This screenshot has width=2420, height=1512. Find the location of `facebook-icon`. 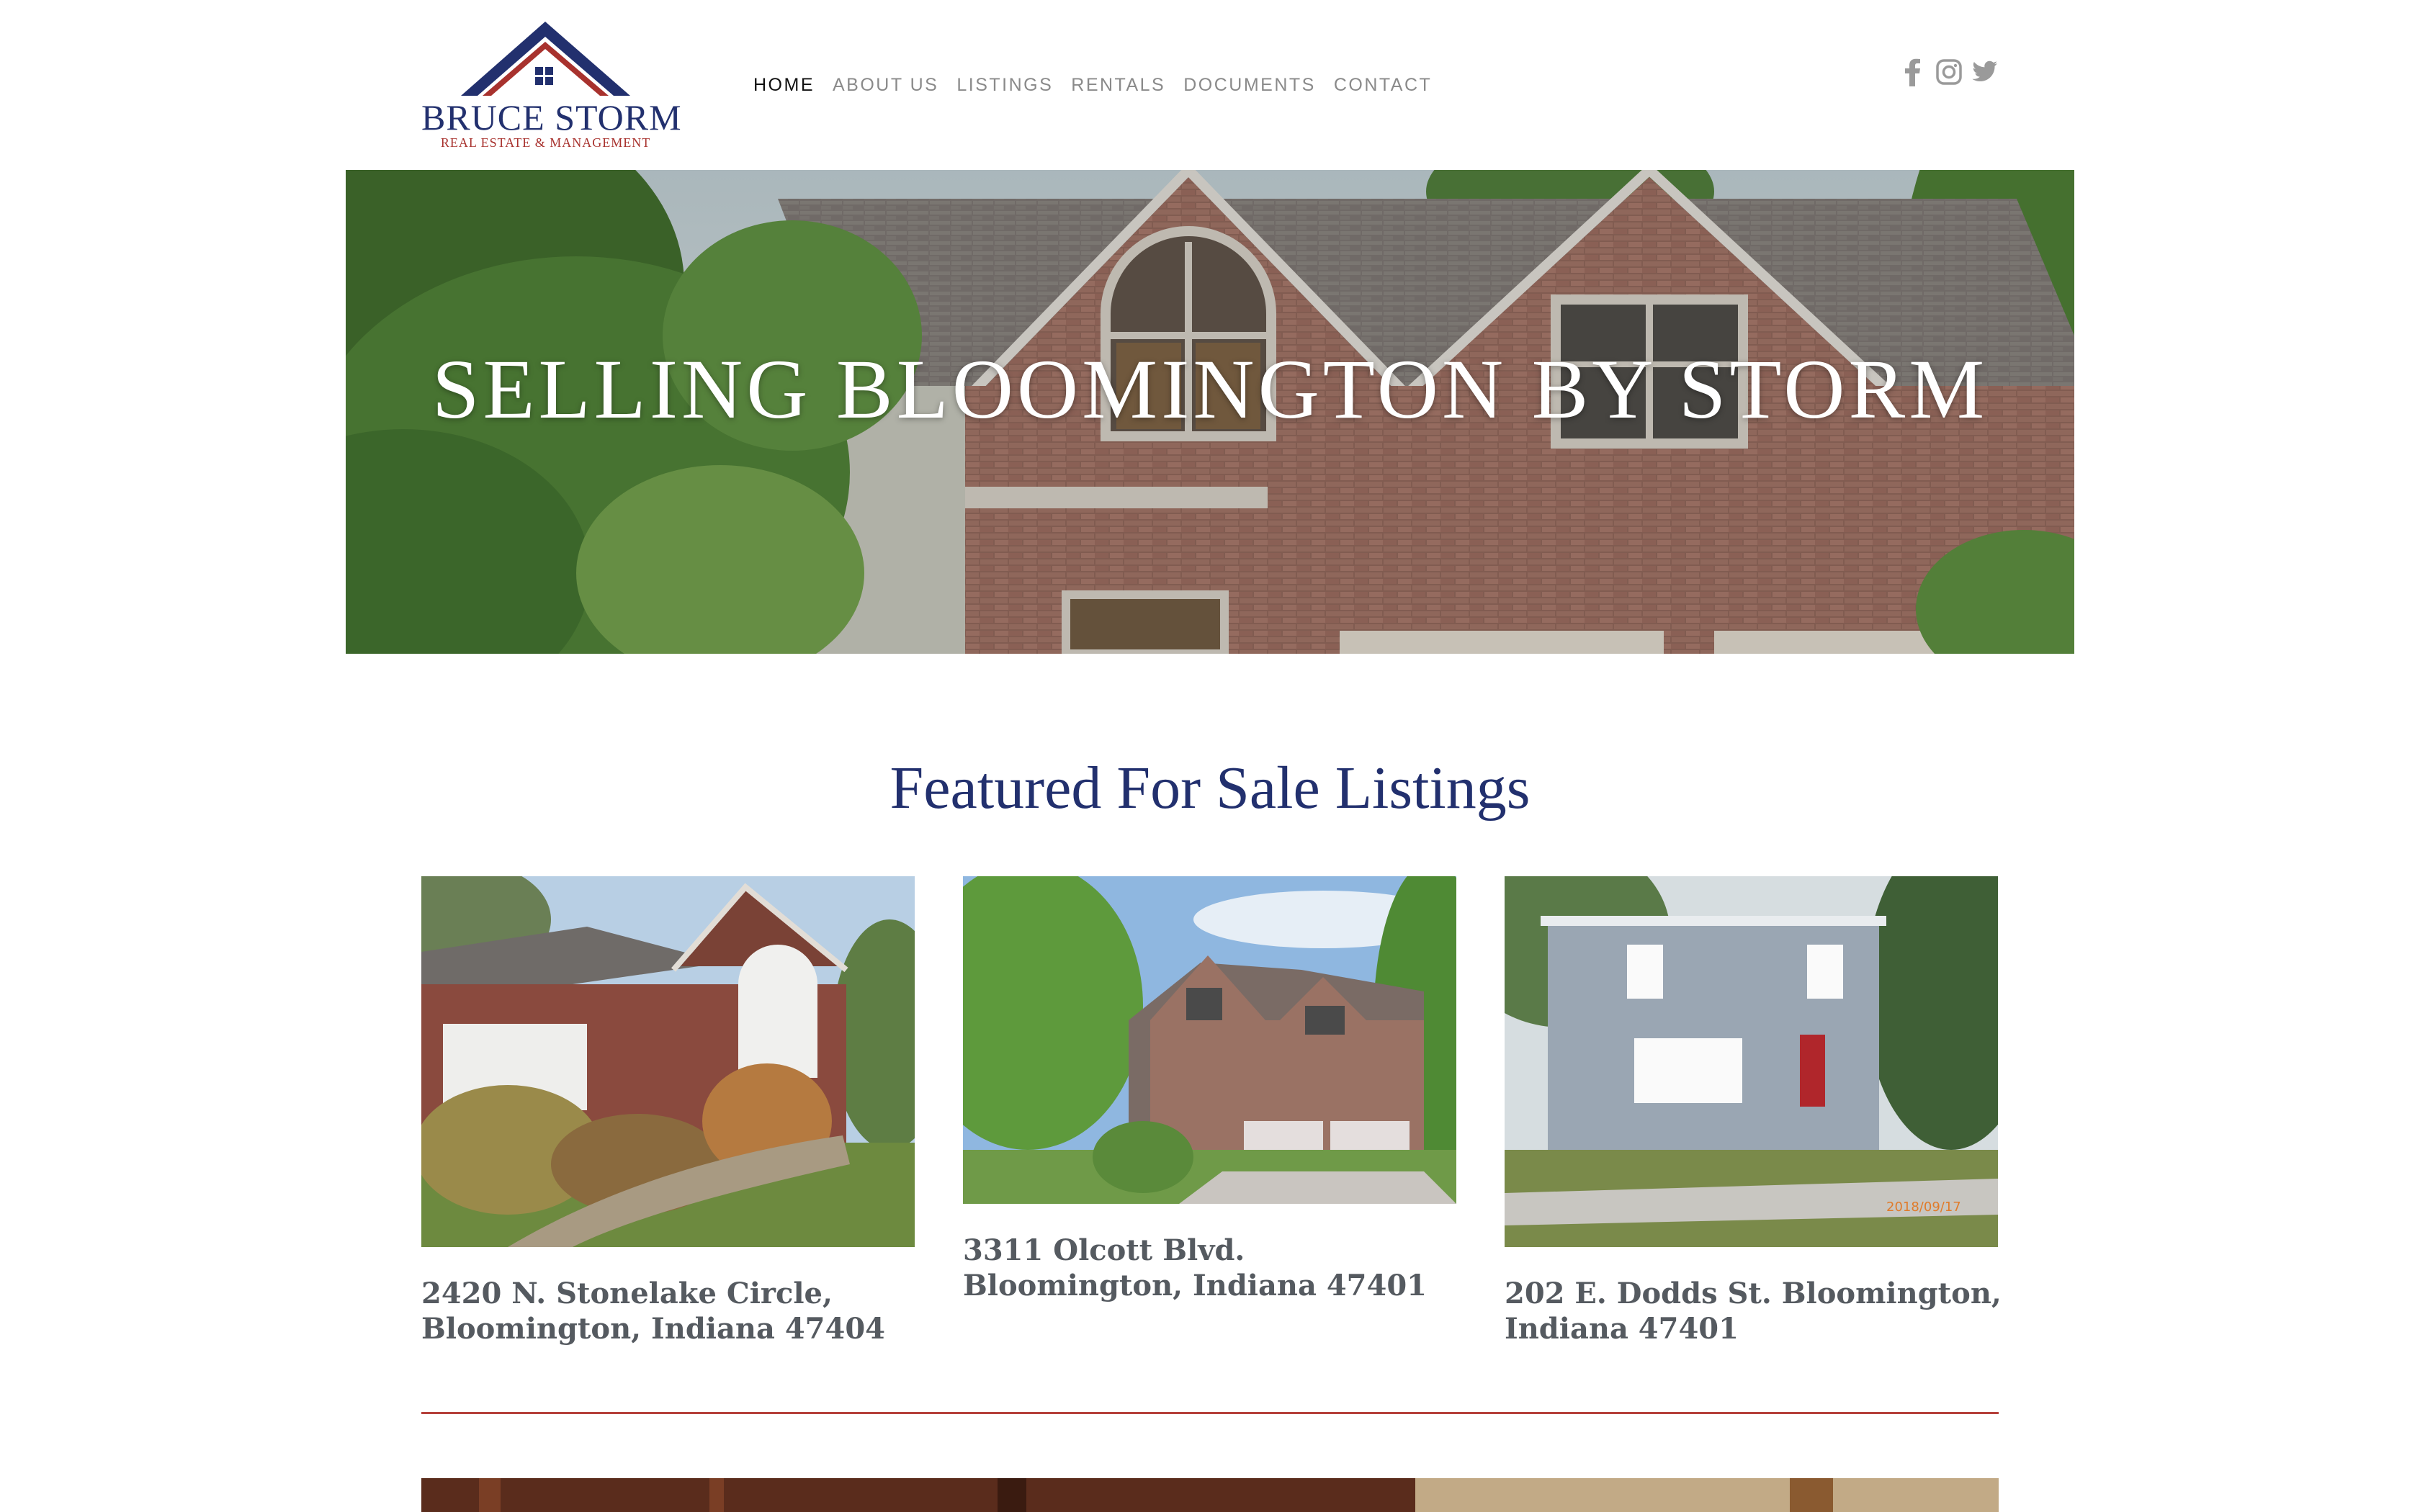

facebook-icon is located at coordinates (1913, 72).